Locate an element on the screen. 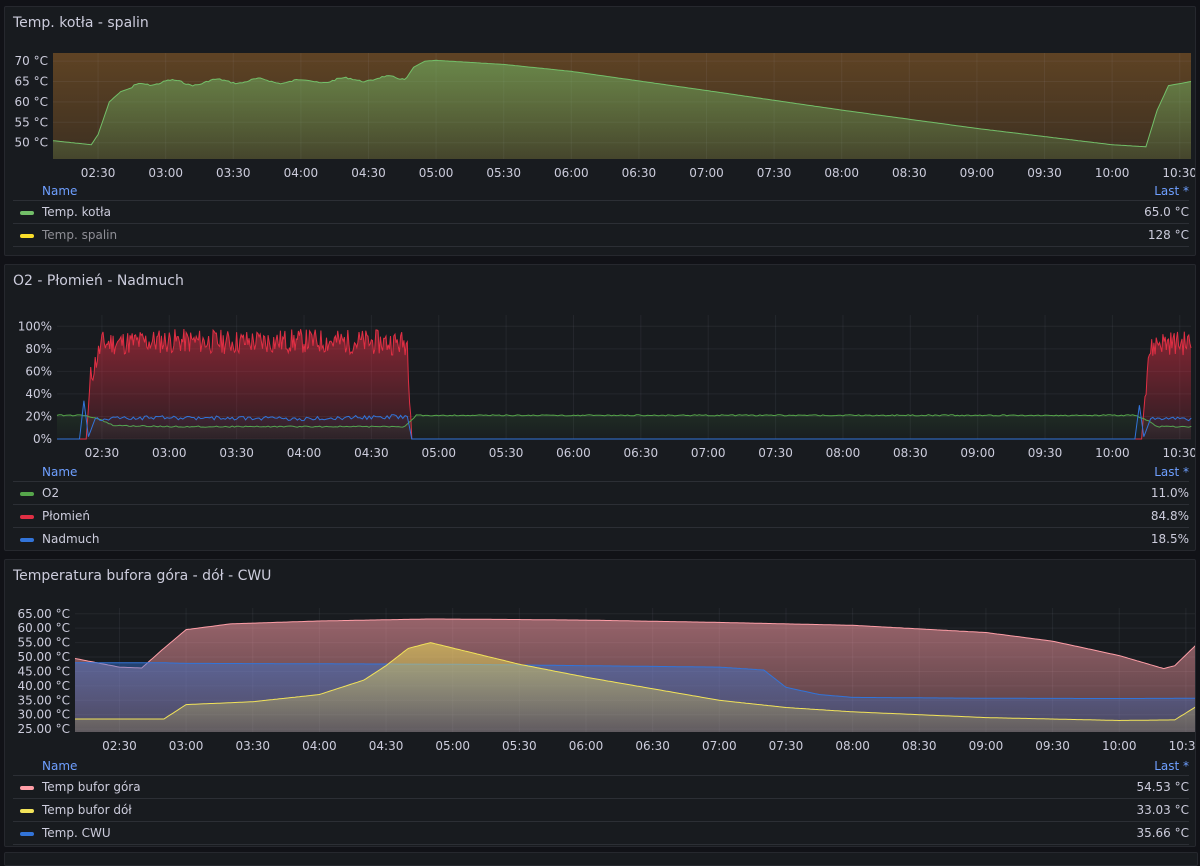 Image resolution: width=1200 pixels, height=866 pixels. series-last-value: 35.66 °C is located at coordinates (1162, 833).